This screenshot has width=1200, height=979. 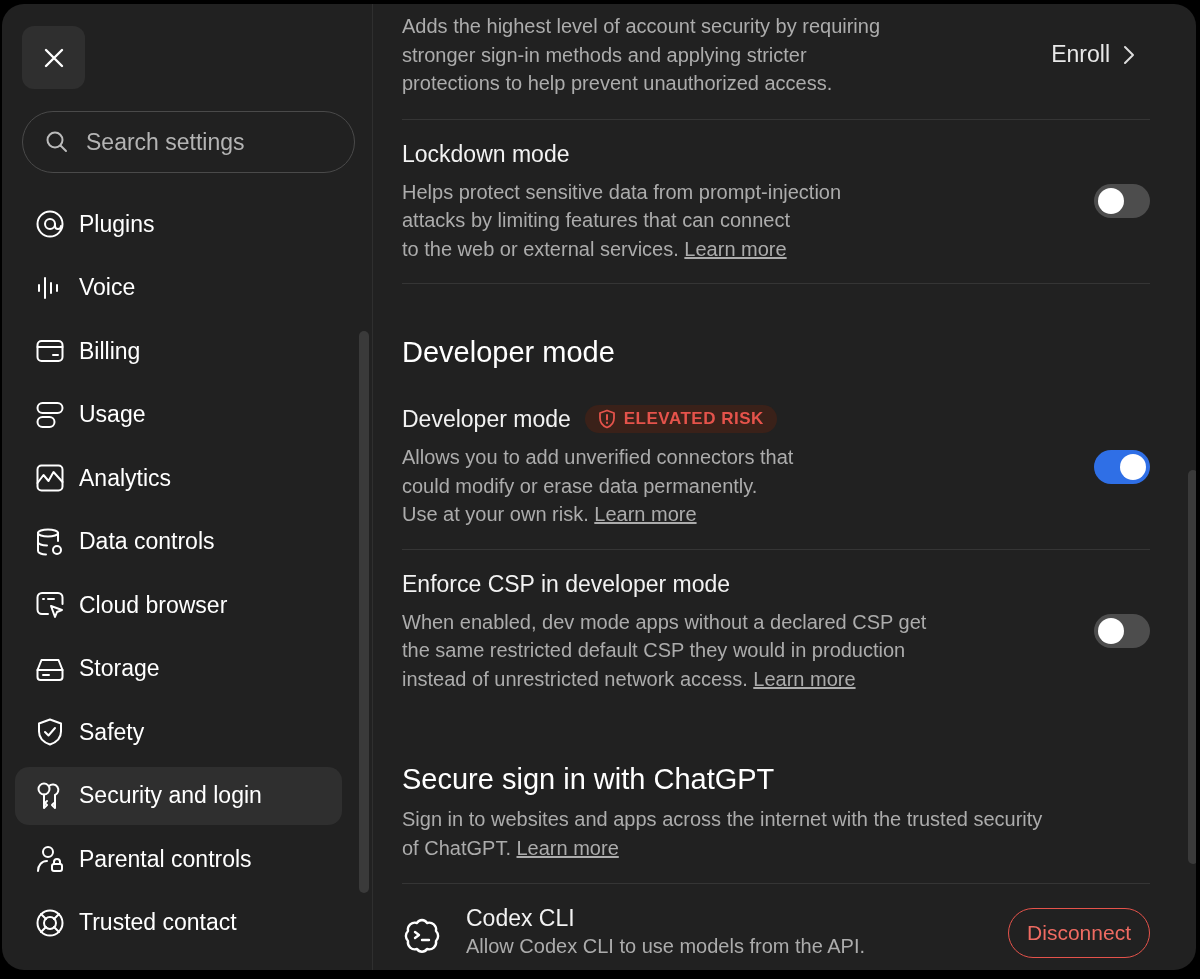 I want to click on section-heading: Secure sign in with ChatGPT, so click(x=589, y=779).